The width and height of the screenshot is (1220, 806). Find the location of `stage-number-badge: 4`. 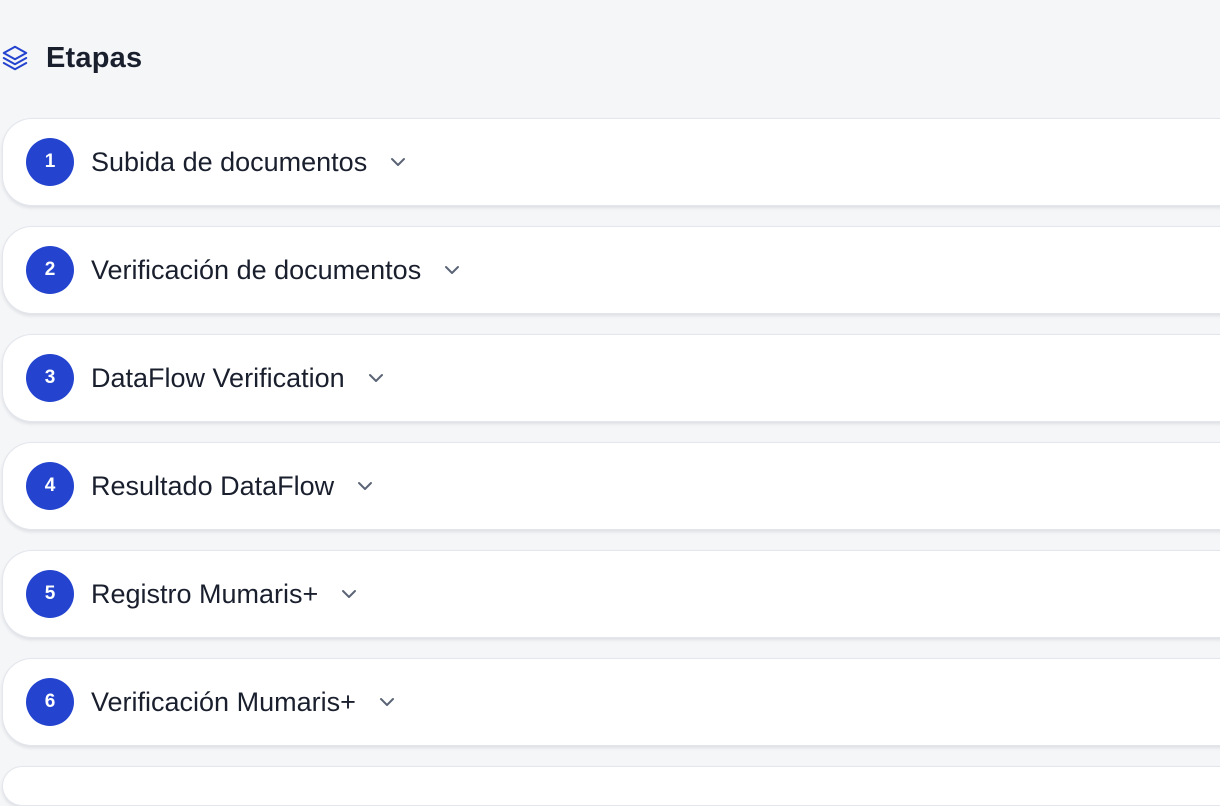

stage-number-badge: 4 is located at coordinates (50, 486).